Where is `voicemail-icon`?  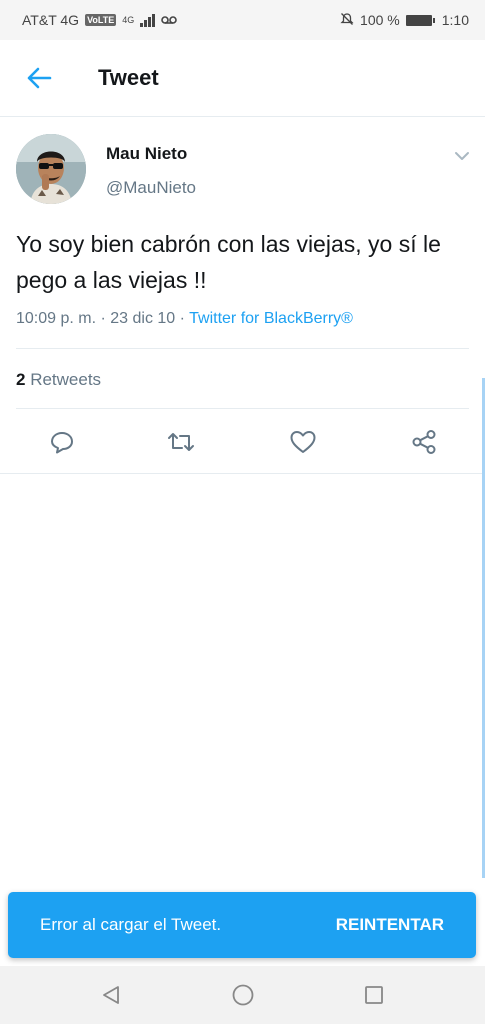 voicemail-icon is located at coordinates (168, 20).